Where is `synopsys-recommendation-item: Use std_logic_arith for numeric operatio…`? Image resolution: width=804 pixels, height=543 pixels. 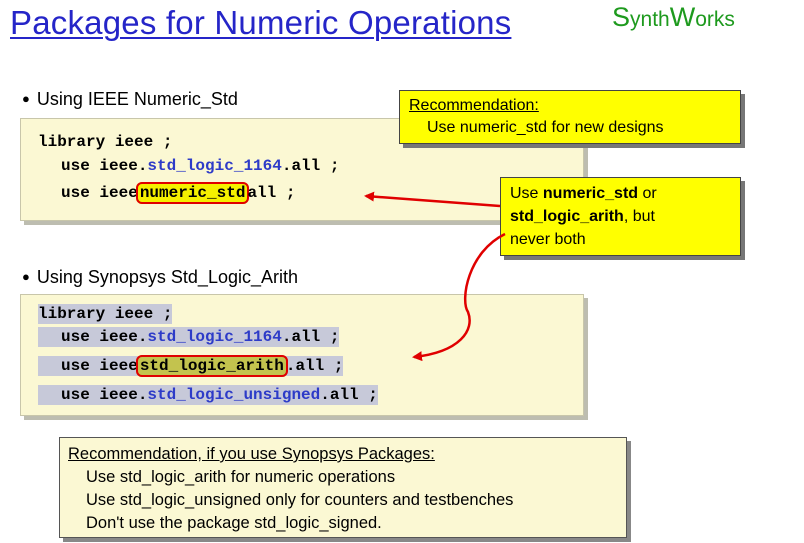
synopsys-recommendation-item: Use std_logic_arith for numeric operatio… is located at coordinates (241, 477).